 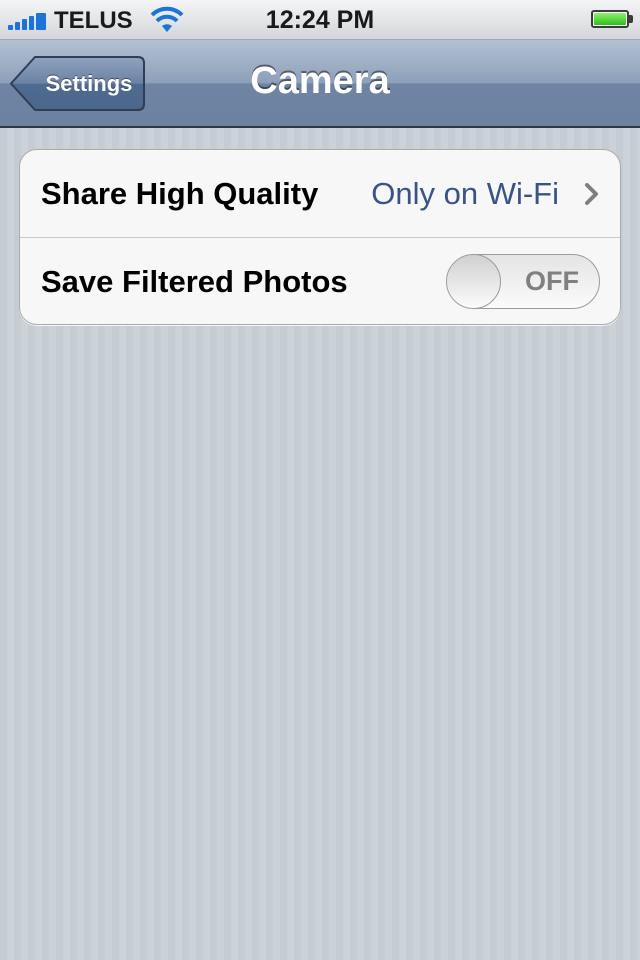 What do you see at coordinates (610, 19) in the screenshot?
I see `battery-icon` at bounding box center [610, 19].